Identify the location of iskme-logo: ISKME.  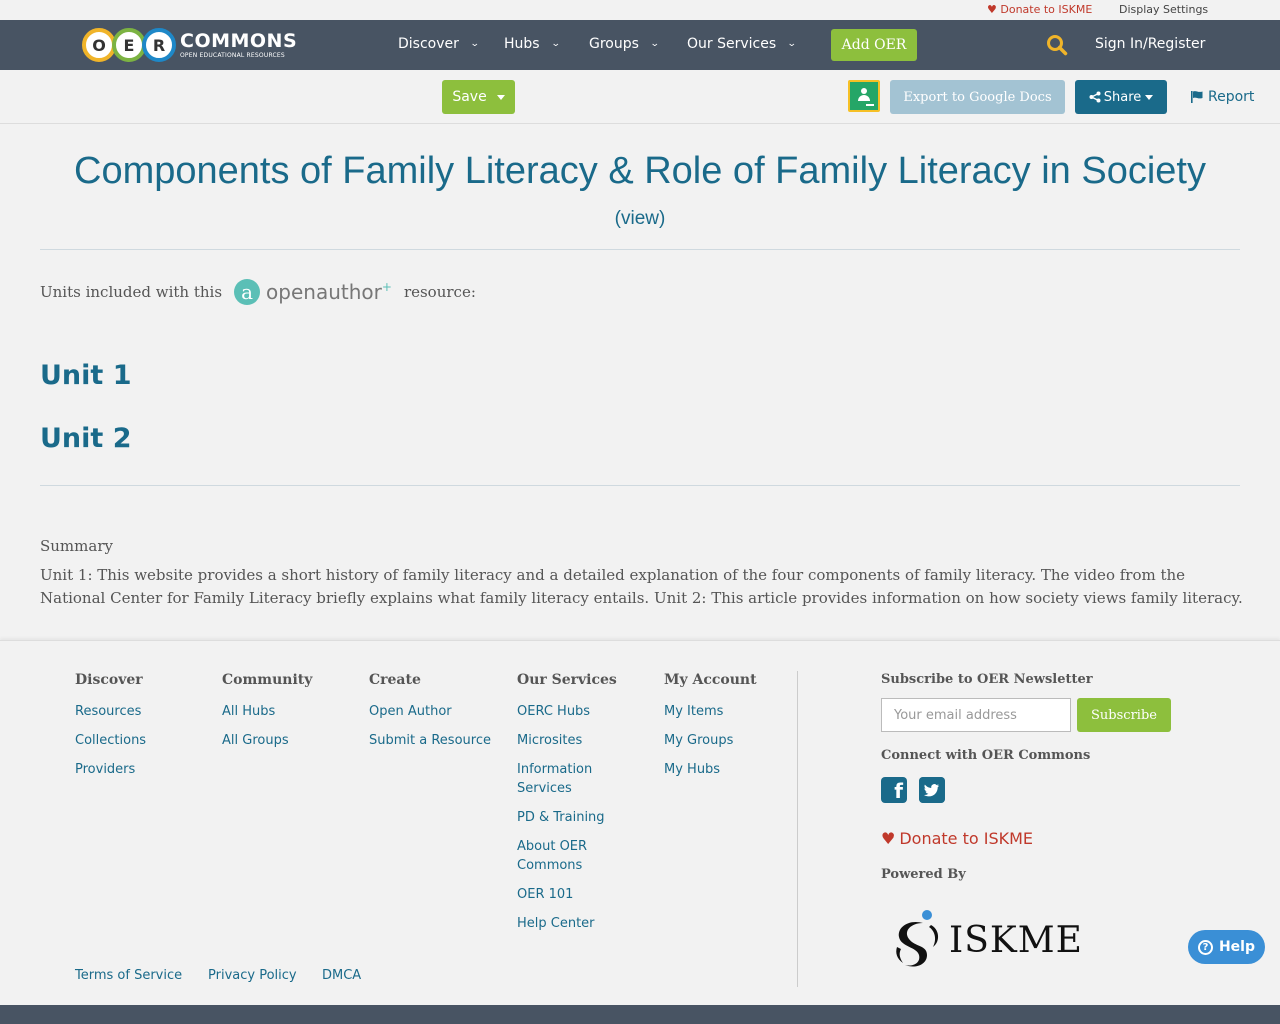
(988, 940).